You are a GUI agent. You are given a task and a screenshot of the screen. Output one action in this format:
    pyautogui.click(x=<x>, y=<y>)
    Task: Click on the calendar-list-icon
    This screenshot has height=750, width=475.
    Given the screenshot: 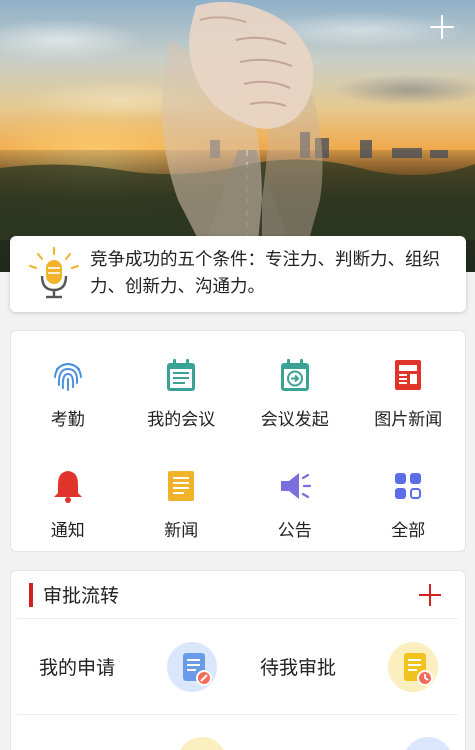 What is the action you would take?
    pyautogui.click(x=181, y=375)
    